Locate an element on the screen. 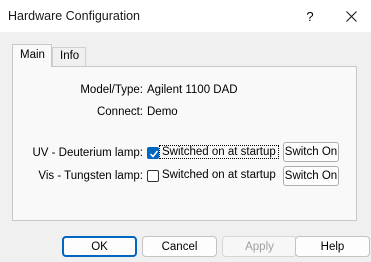 This screenshot has height=262, width=371. ok-button: OK is located at coordinates (99, 246).